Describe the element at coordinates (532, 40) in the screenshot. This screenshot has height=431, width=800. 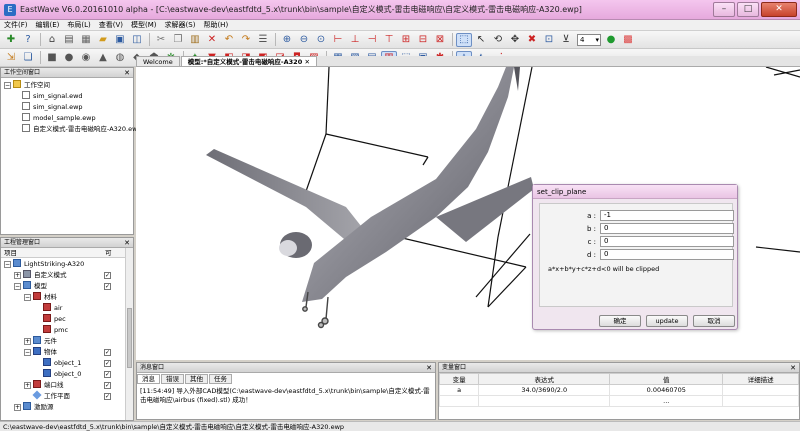
I see `cancel-icon: ✖` at that location.